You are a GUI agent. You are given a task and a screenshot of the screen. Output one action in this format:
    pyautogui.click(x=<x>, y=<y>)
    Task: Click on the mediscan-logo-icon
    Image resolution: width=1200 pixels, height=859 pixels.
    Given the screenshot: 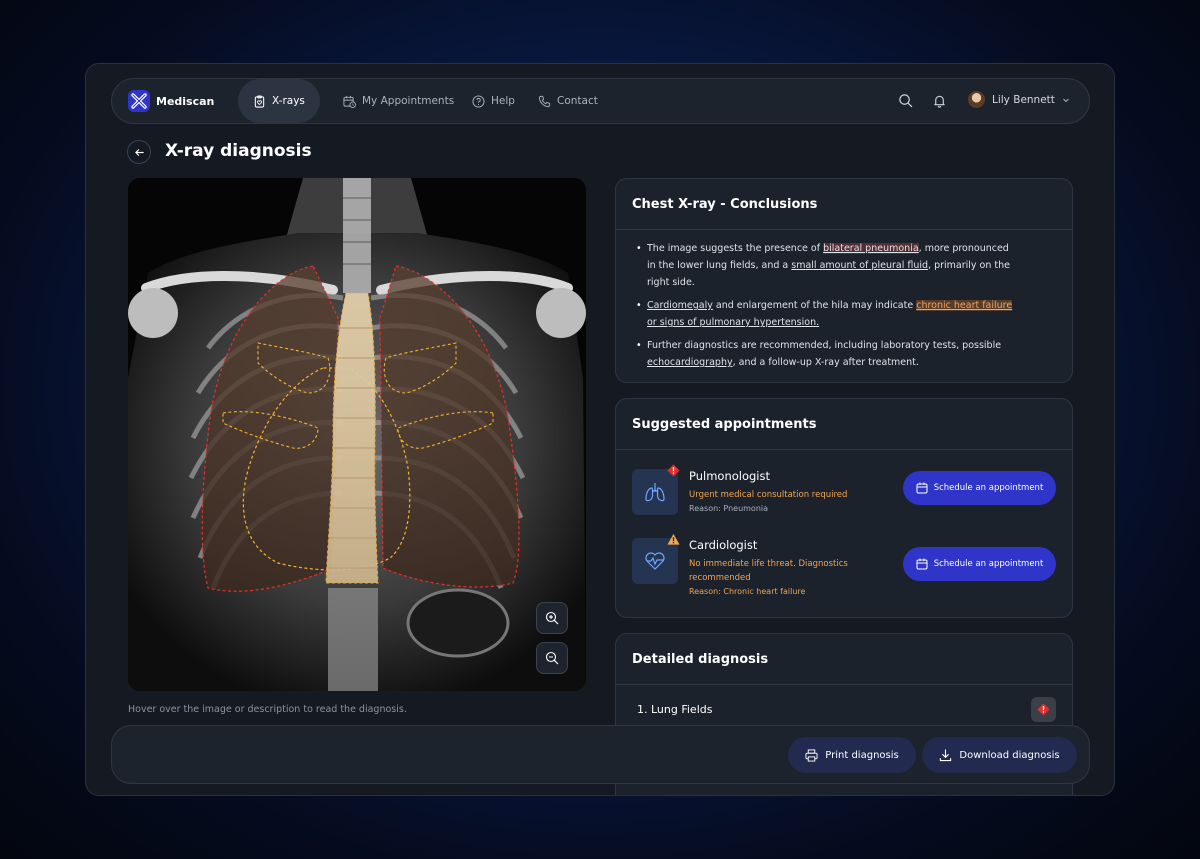 What is the action you would take?
    pyautogui.click(x=139, y=101)
    